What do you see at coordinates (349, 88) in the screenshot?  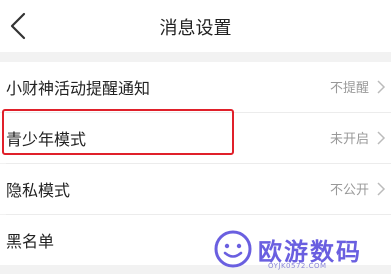 I see `setting-value: 不提醒` at bounding box center [349, 88].